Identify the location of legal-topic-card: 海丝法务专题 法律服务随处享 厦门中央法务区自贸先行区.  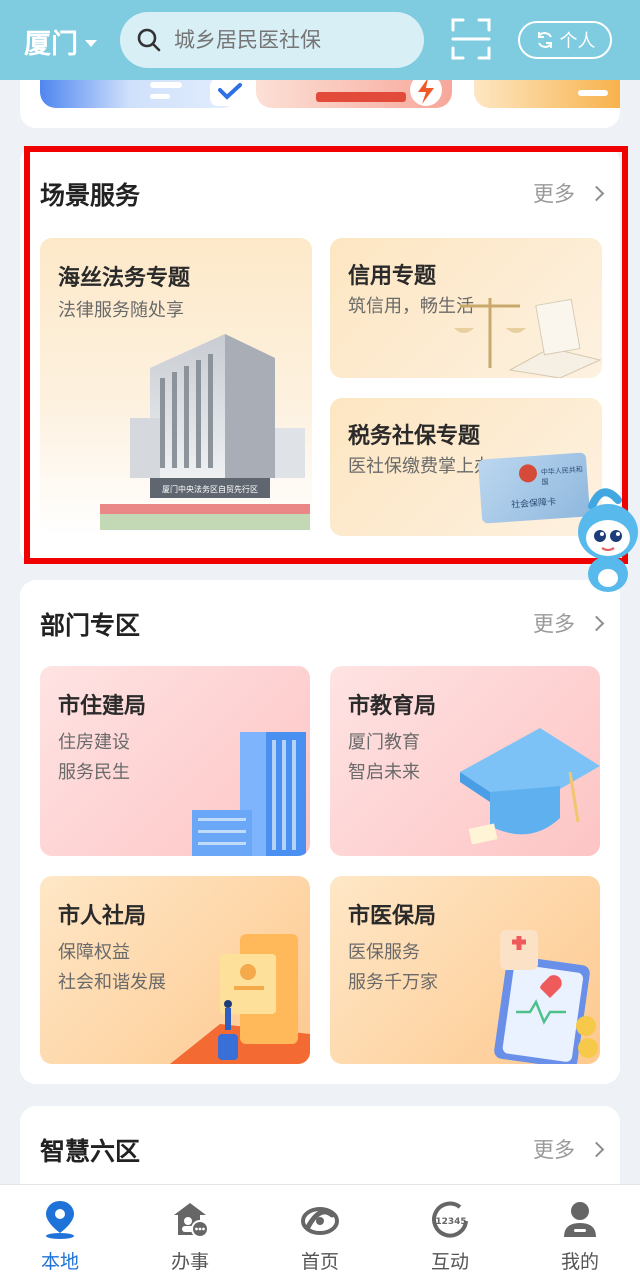
(176, 387).